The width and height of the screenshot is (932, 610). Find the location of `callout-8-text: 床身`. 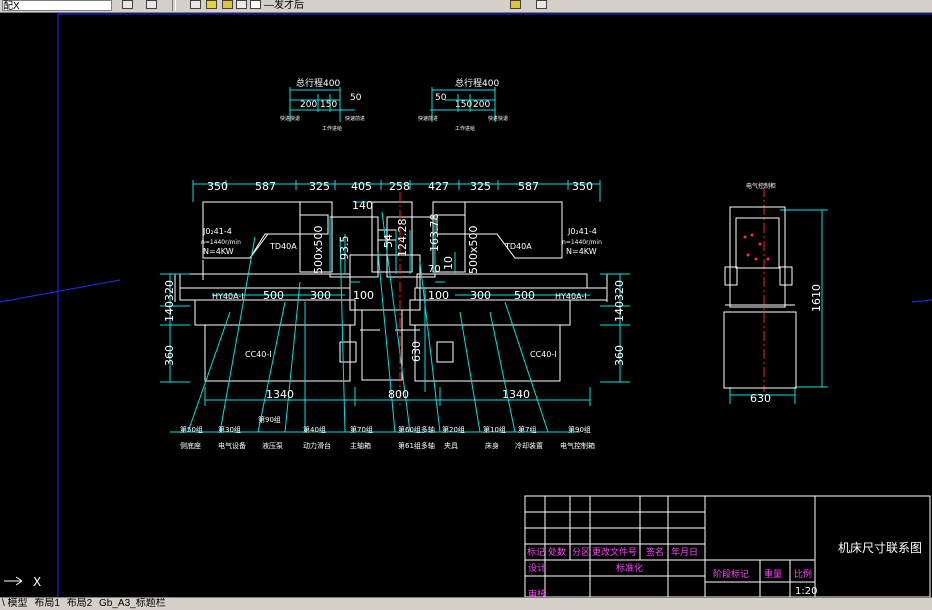

callout-8-text: 床身 is located at coordinates (492, 445).